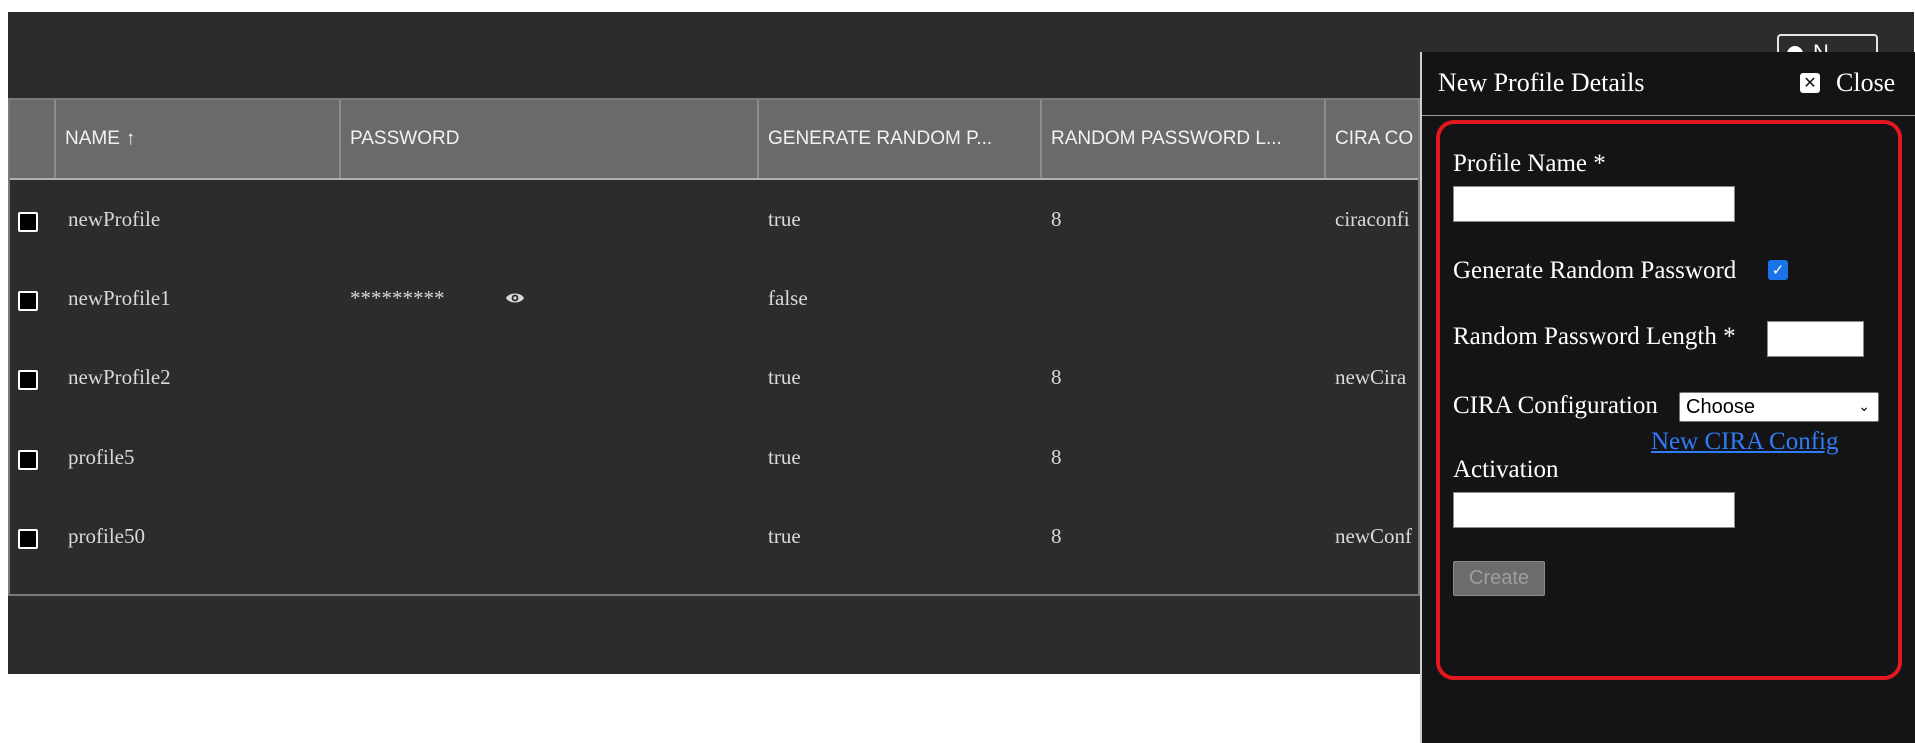  What do you see at coordinates (1745, 442) in the screenshot?
I see `new-cira-config-link: New CIRA Config` at bounding box center [1745, 442].